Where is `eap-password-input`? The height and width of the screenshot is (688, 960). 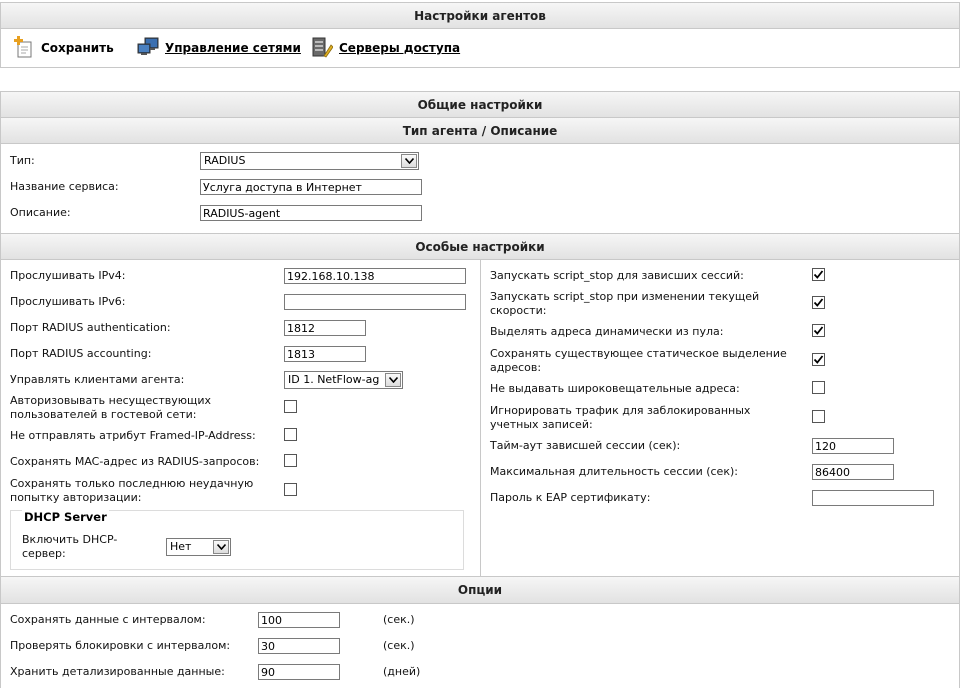
eap-password-input is located at coordinates (873, 498).